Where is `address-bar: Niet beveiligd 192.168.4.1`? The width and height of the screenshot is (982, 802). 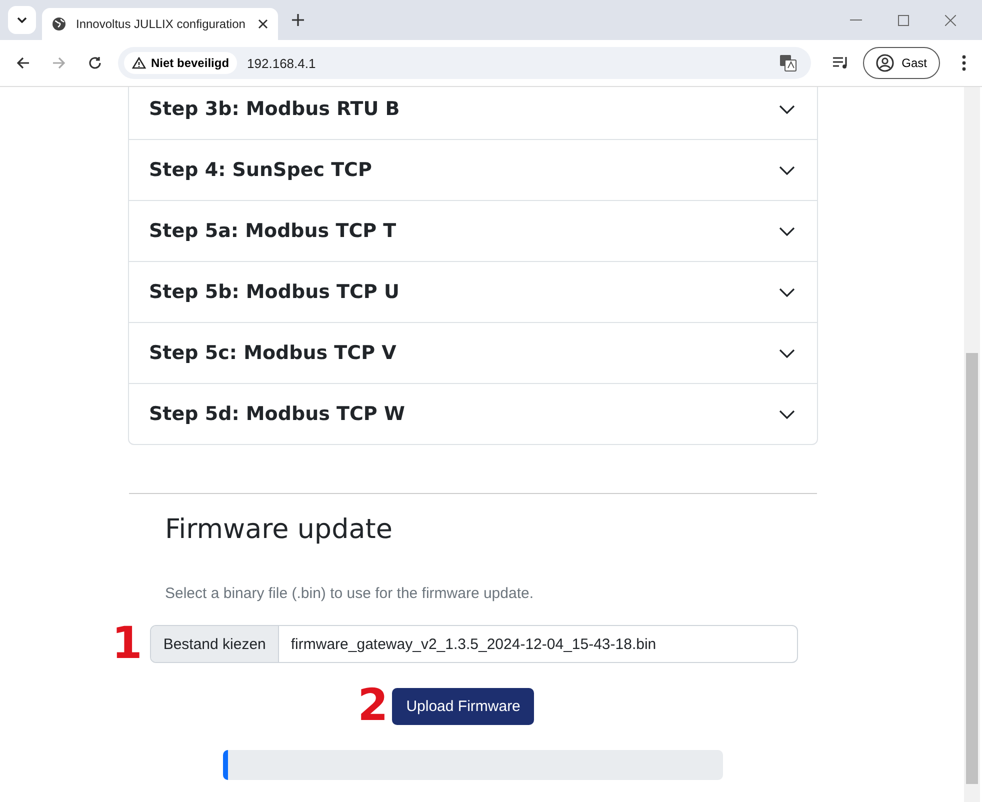
address-bar: Niet beveiligd 192.168.4.1 is located at coordinates (464, 63).